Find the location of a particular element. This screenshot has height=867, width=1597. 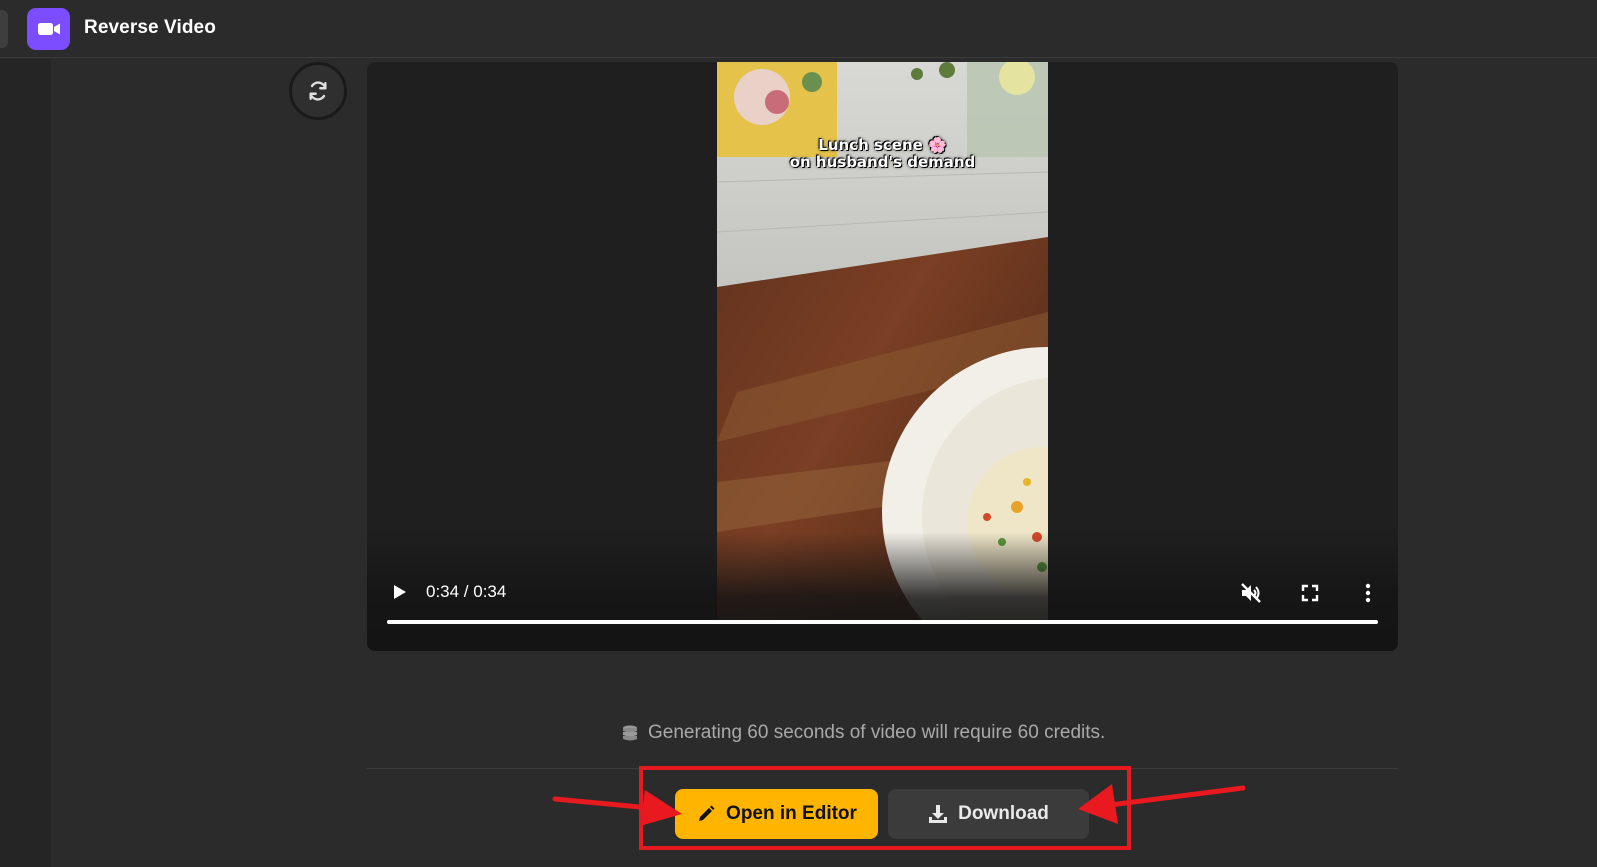

refresh-button is located at coordinates (318, 91).